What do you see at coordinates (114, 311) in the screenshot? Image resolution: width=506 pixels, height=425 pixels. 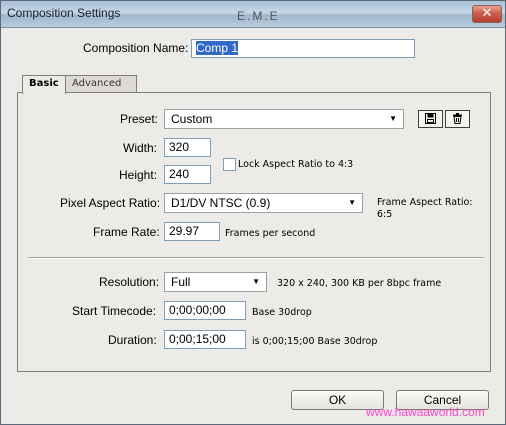 I see `start-timecode-label: Start Timecode:` at bounding box center [114, 311].